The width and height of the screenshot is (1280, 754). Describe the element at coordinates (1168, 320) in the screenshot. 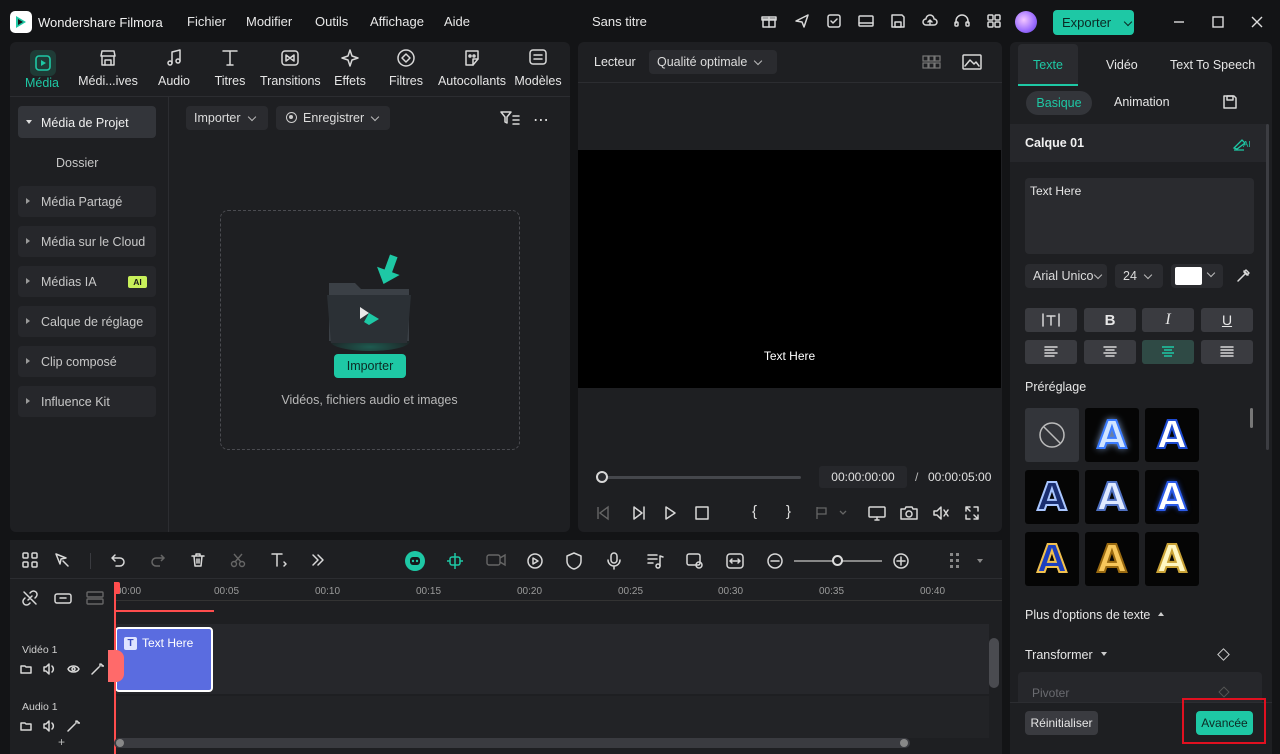

I see `italic-button: I` at that location.